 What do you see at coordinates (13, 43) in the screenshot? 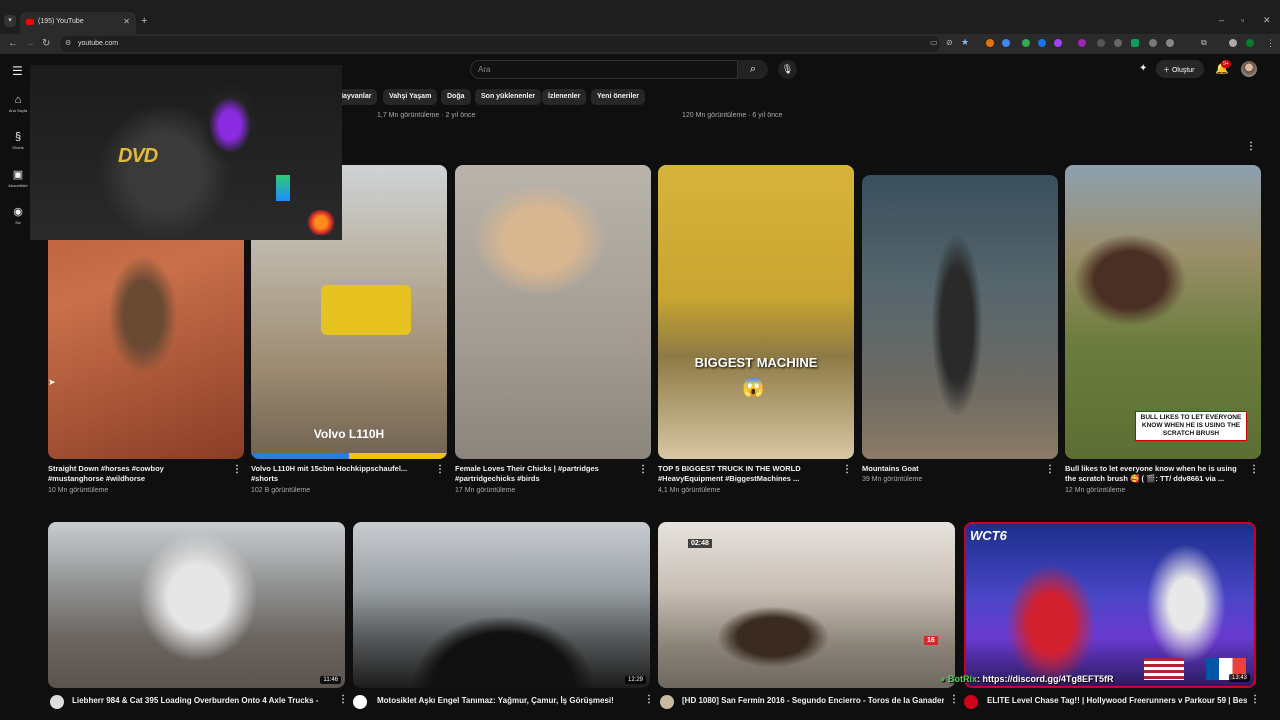
I see `back-icon: ←` at bounding box center [13, 43].